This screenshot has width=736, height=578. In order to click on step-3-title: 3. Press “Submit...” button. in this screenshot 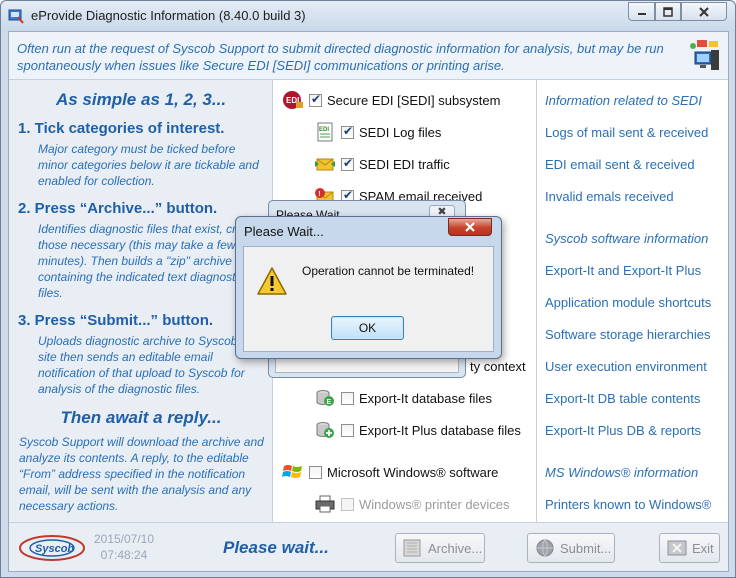, I will do `click(116, 320)`.